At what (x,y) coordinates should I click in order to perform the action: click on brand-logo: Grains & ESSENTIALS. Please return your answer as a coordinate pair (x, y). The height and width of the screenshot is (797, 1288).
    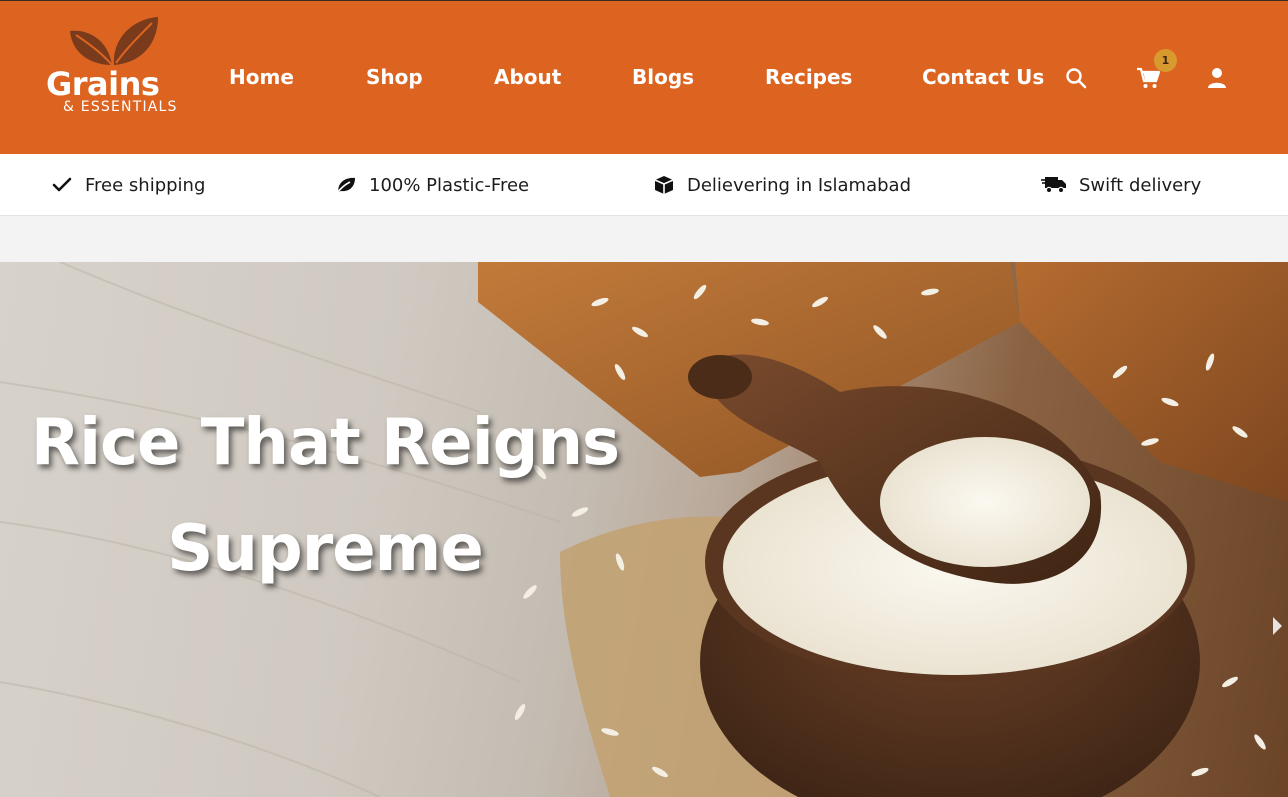
    Looking at the image, I should click on (119, 70).